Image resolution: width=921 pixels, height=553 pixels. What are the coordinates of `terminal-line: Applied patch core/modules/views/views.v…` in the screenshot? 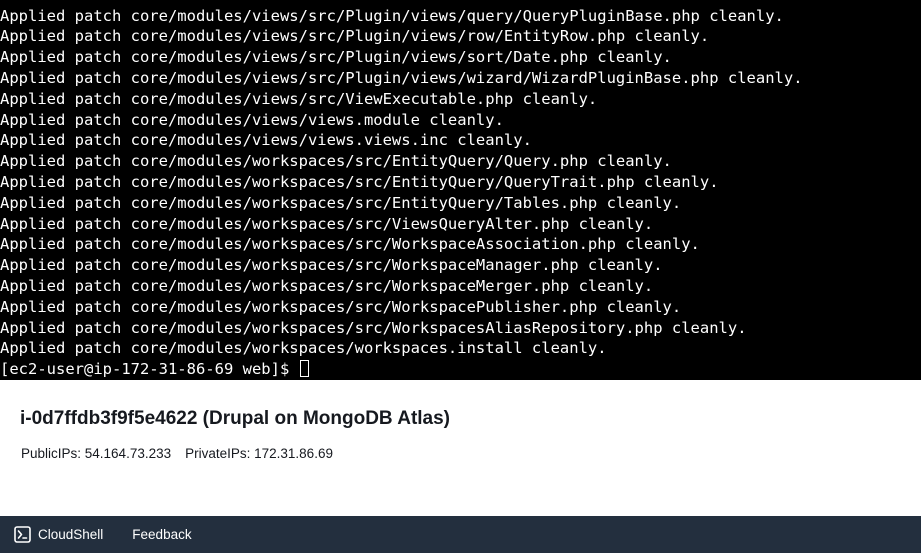 It's located at (266, 140).